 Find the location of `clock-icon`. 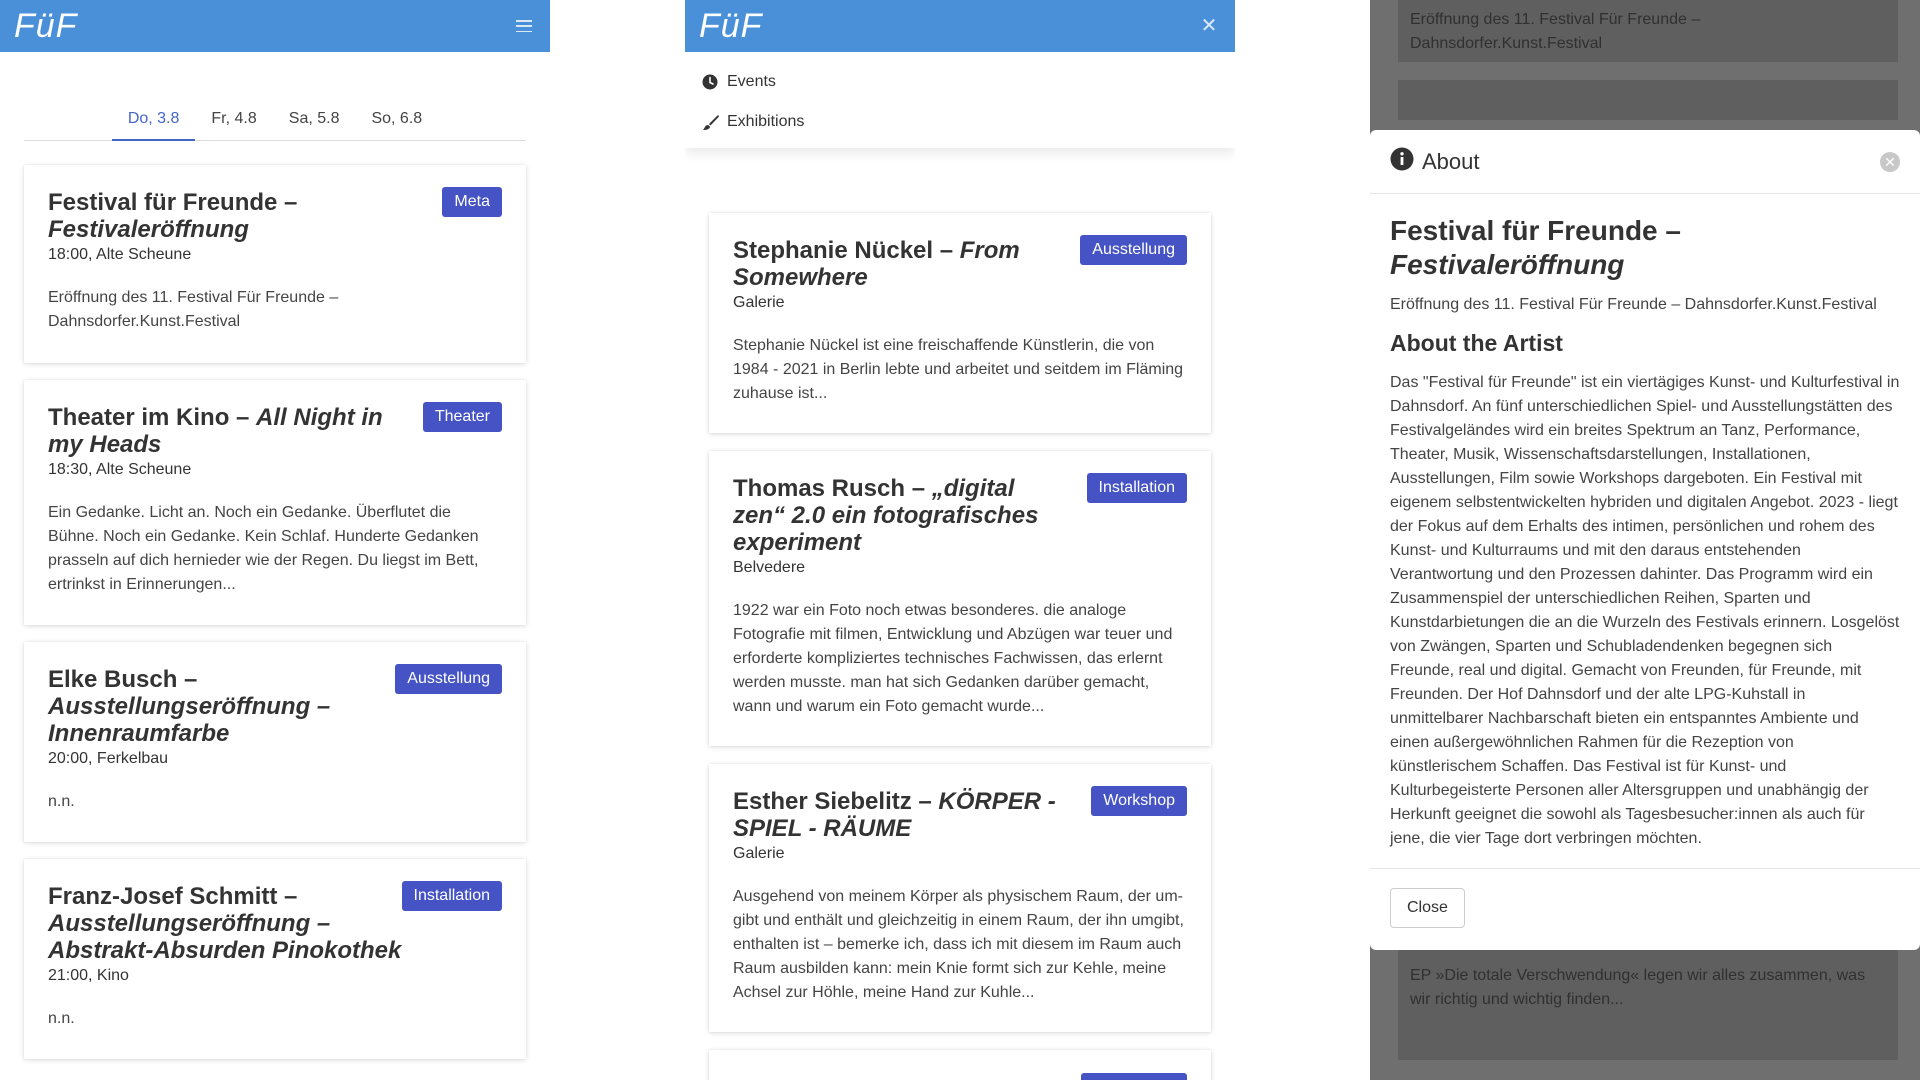

clock-icon is located at coordinates (710, 82).